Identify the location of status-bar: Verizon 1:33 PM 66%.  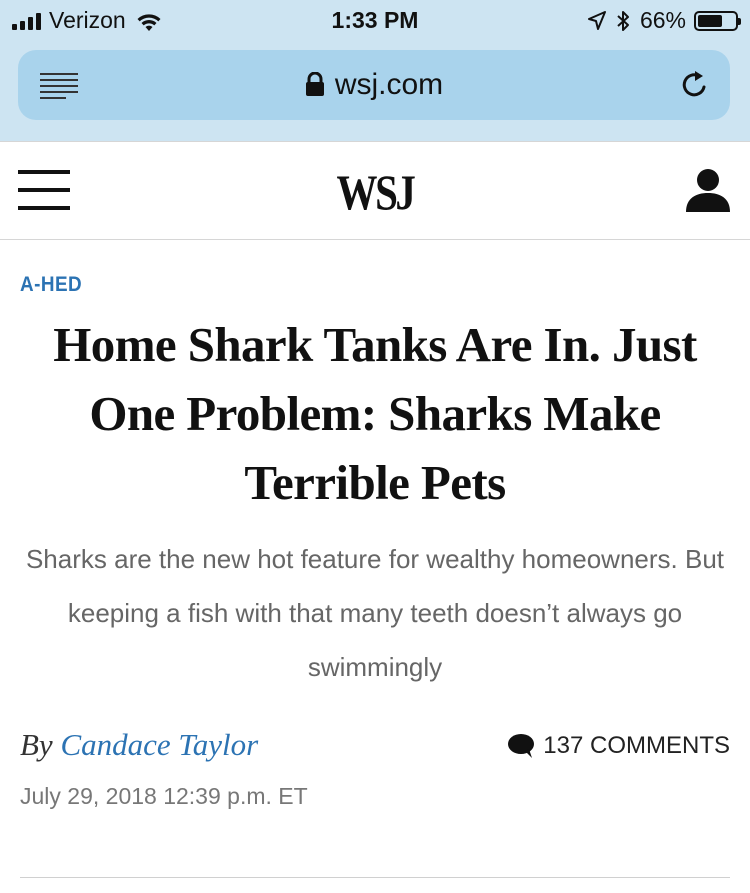
(375, 20).